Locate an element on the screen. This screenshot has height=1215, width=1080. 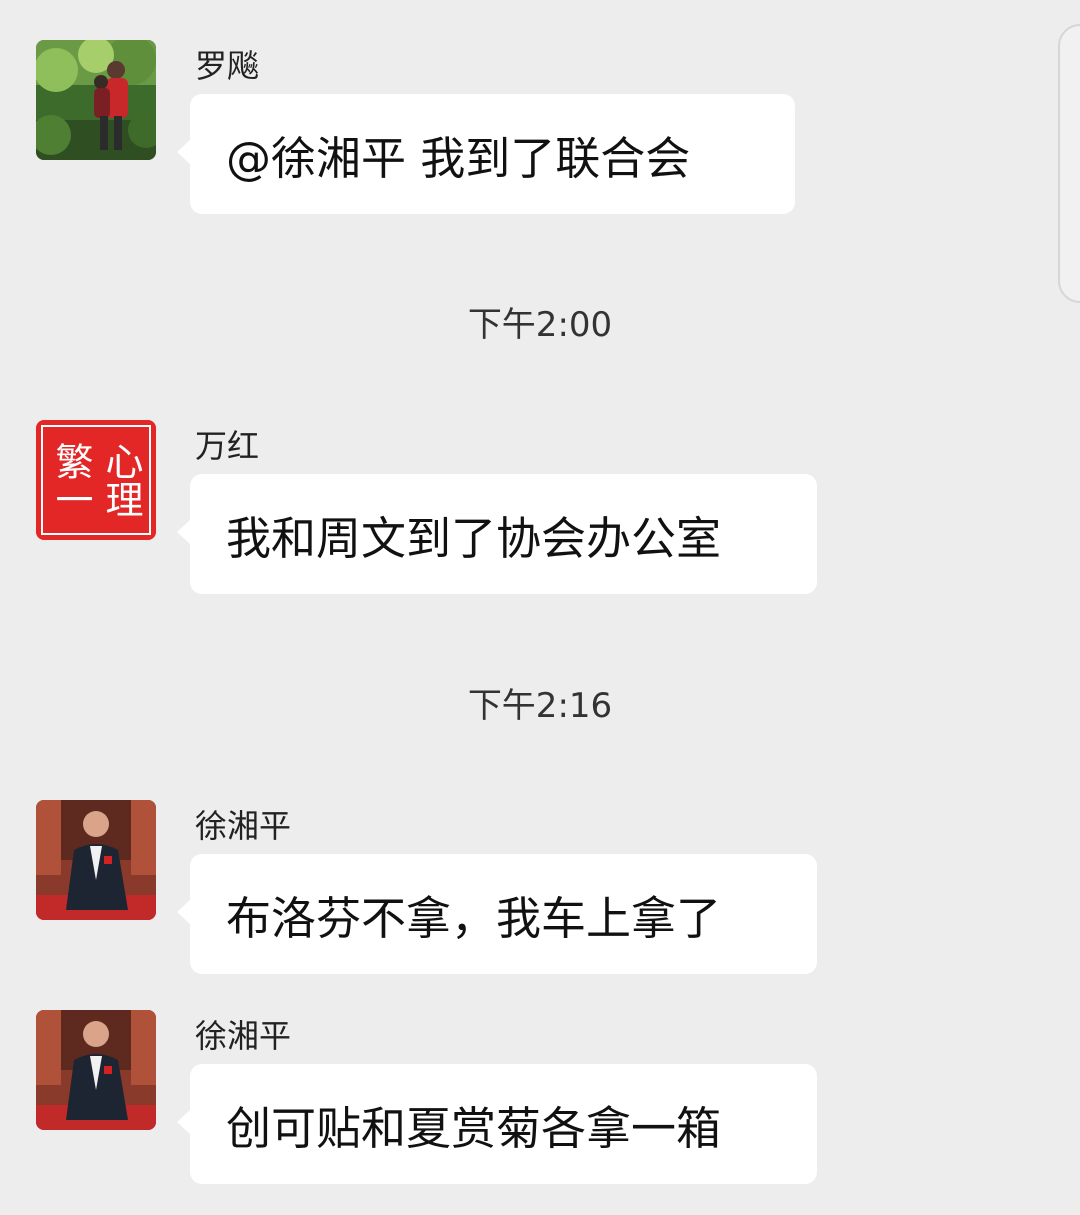
timestamp: 下午2:00 is located at coordinates (540, 325).